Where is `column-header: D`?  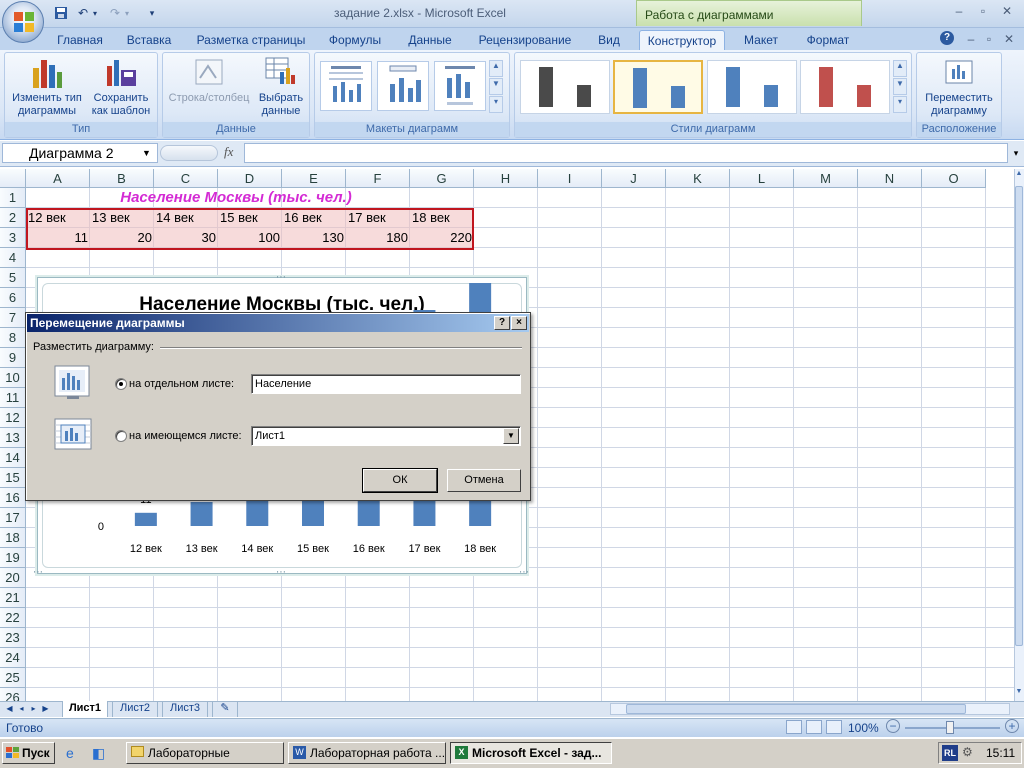 column-header: D is located at coordinates (250, 178).